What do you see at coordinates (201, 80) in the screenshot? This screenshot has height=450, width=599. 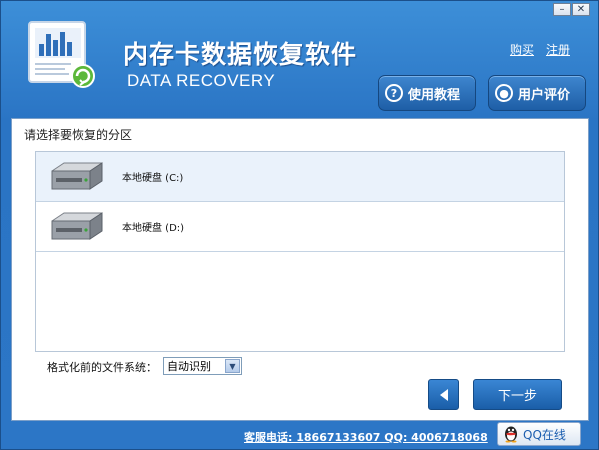 I see `app-subtitle: DATA RECOVERY` at bounding box center [201, 80].